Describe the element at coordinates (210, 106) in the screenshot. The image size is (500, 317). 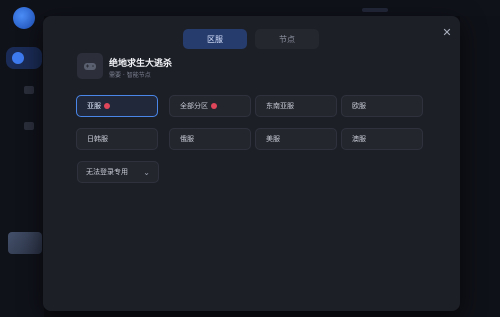
I see `server-option: 全部分区` at that location.